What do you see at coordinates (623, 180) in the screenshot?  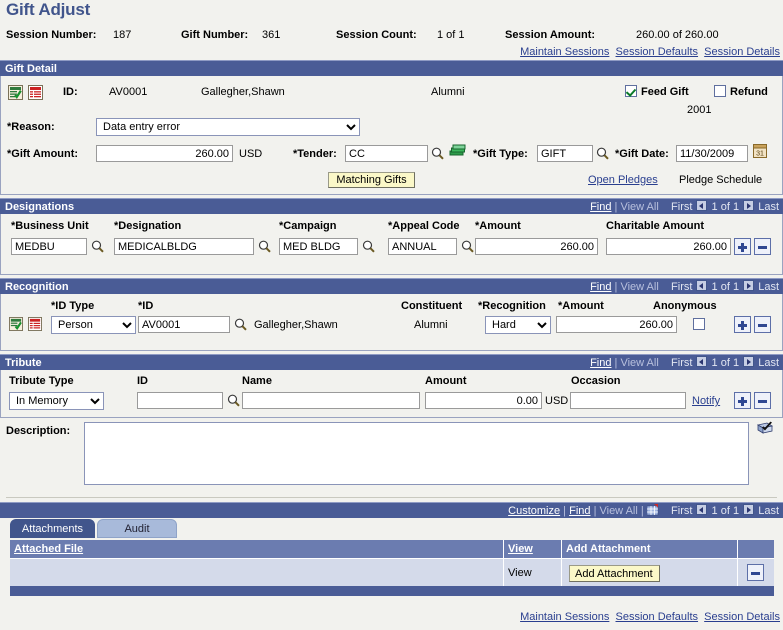 I see `open-pledges-link: Open Pledges` at bounding box center [623, 180].